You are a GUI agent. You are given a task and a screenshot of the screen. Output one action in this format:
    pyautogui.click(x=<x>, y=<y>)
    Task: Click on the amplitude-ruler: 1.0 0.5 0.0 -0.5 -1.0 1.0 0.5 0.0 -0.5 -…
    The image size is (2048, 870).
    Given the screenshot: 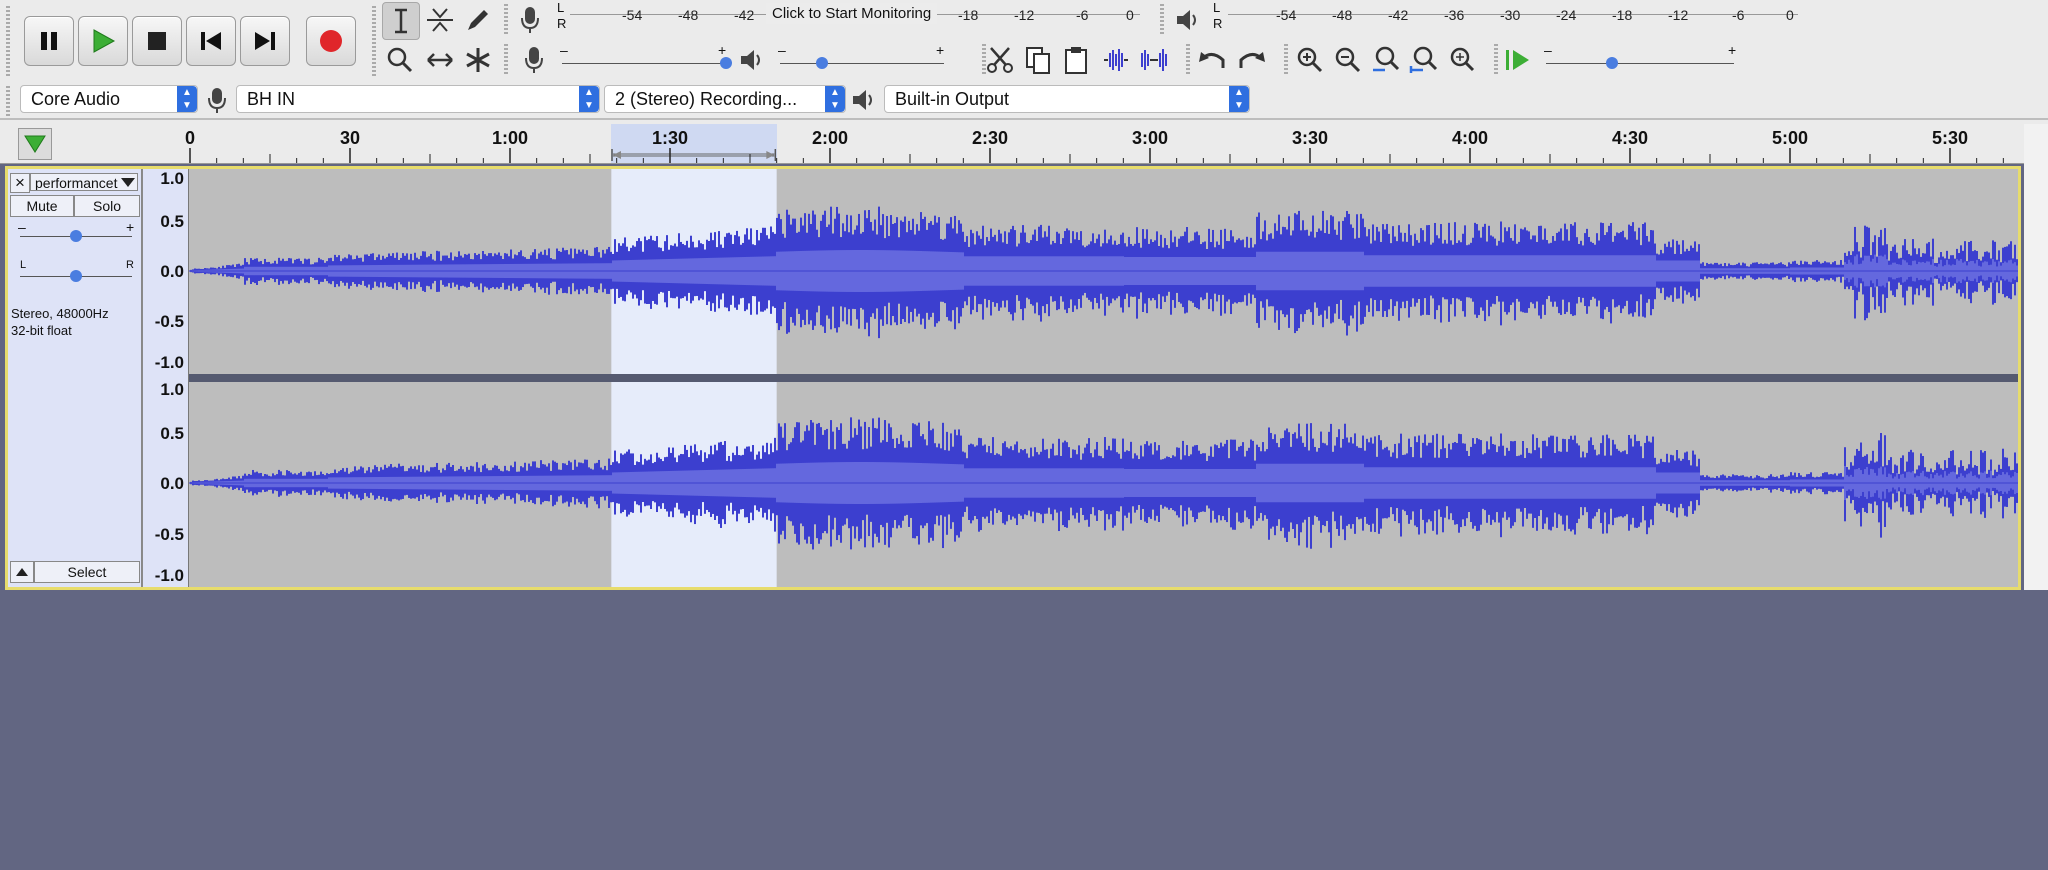 What is the action you would take?
    pyautogui.click(x=166, y=378)
    